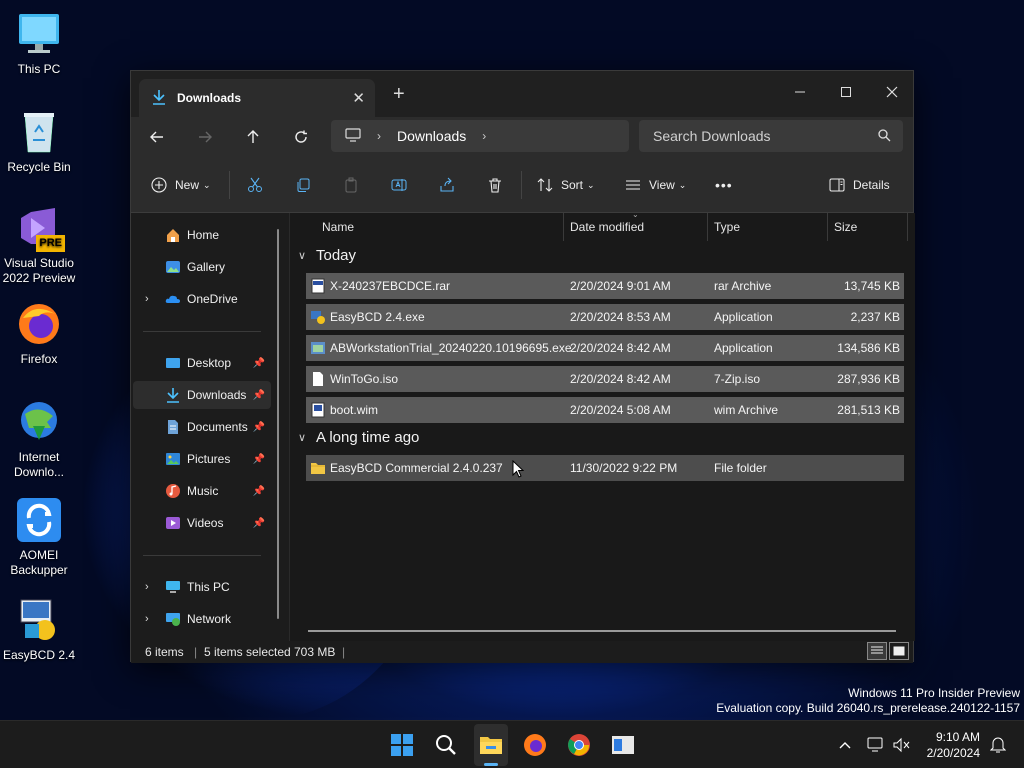 Image resolution: width=1024 pixels, height=768 pixels. I want to click on desktop-icon-this-pc: This PC, so click(39, 43).